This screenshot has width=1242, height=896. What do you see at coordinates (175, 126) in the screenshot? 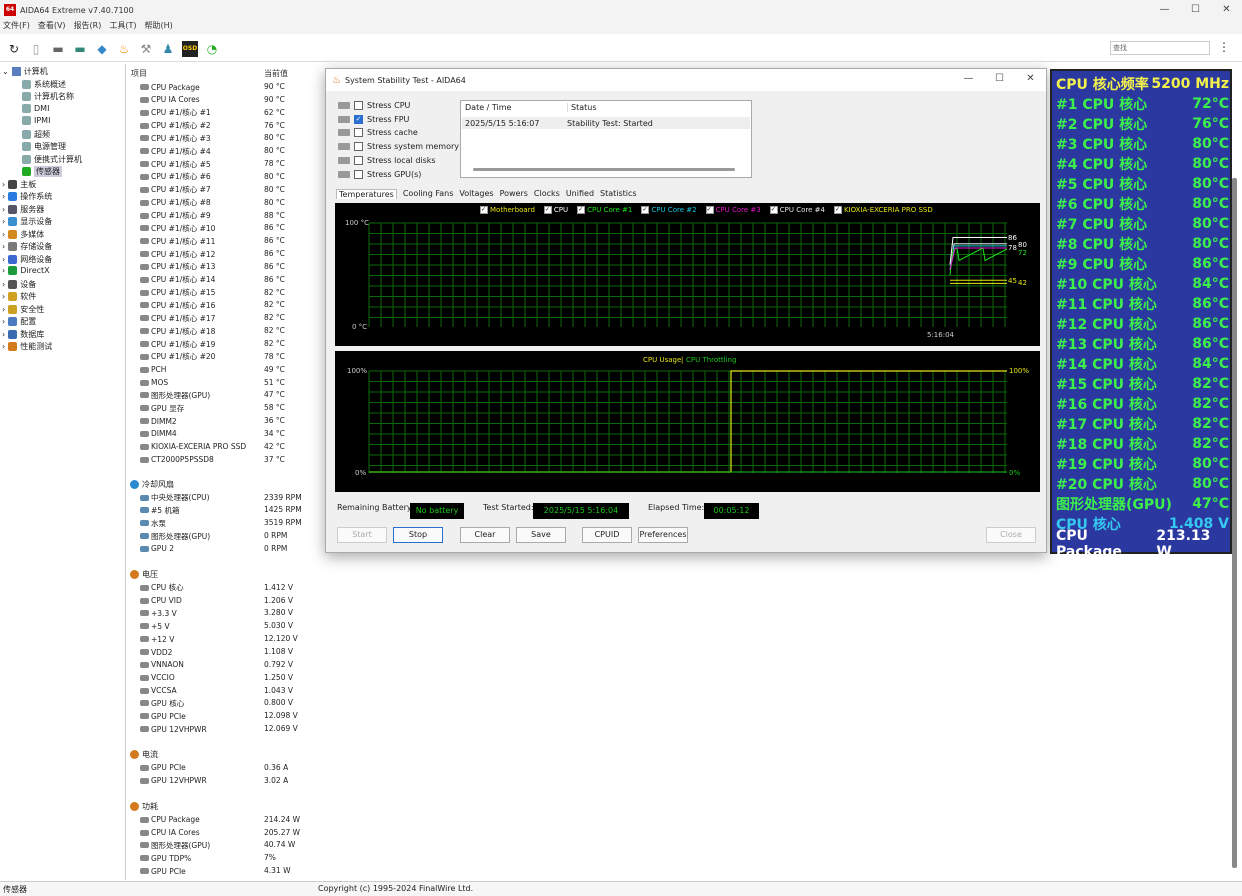
I see `sensor-row: CPU #1/核心 #2` at bounding box center [175, 126].